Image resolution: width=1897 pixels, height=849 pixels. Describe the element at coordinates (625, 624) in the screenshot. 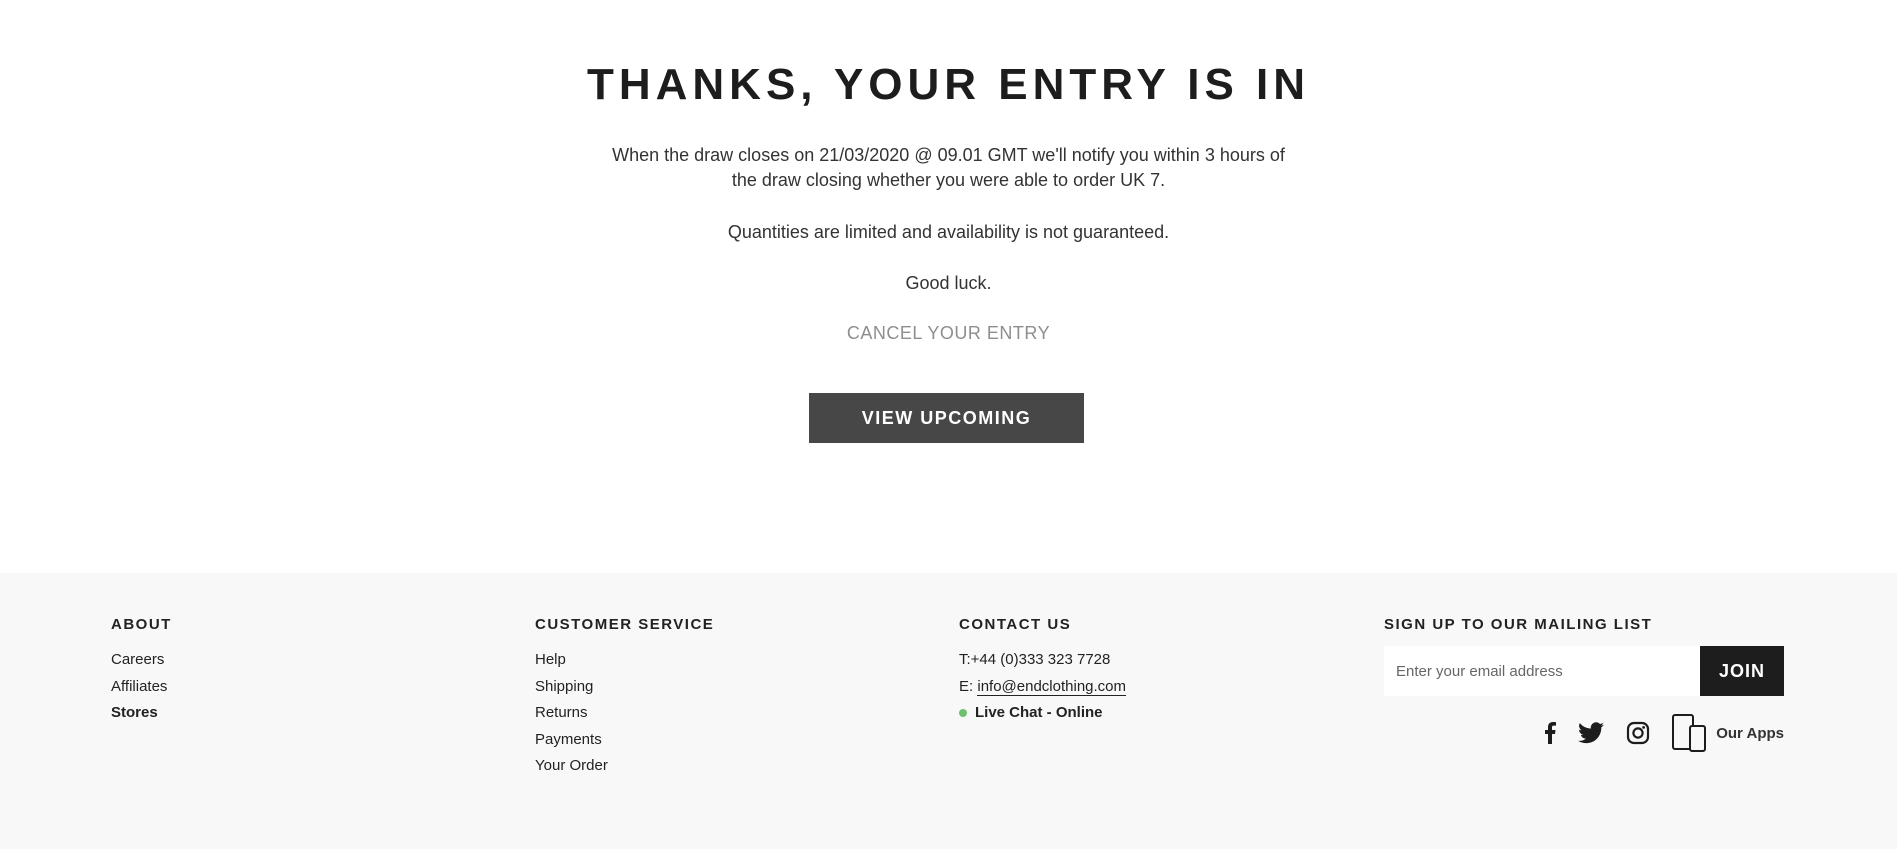

I see `customer-service-heading: CUSTOMER SERVICE` at that location.